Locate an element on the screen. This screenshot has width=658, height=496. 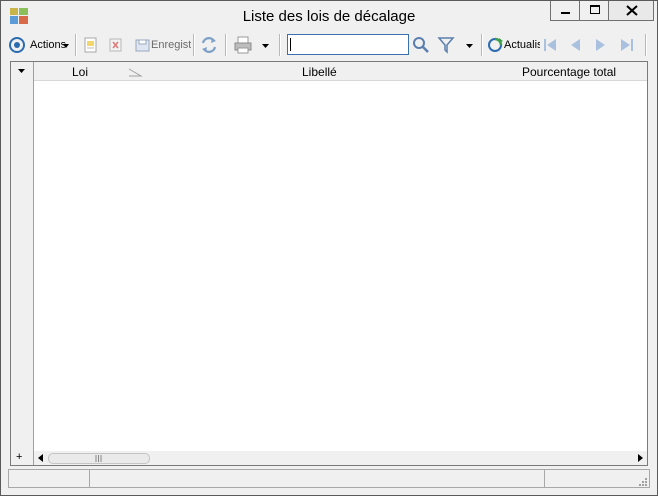
actions-menu-button: Actions is located at coordinates (39, 45).